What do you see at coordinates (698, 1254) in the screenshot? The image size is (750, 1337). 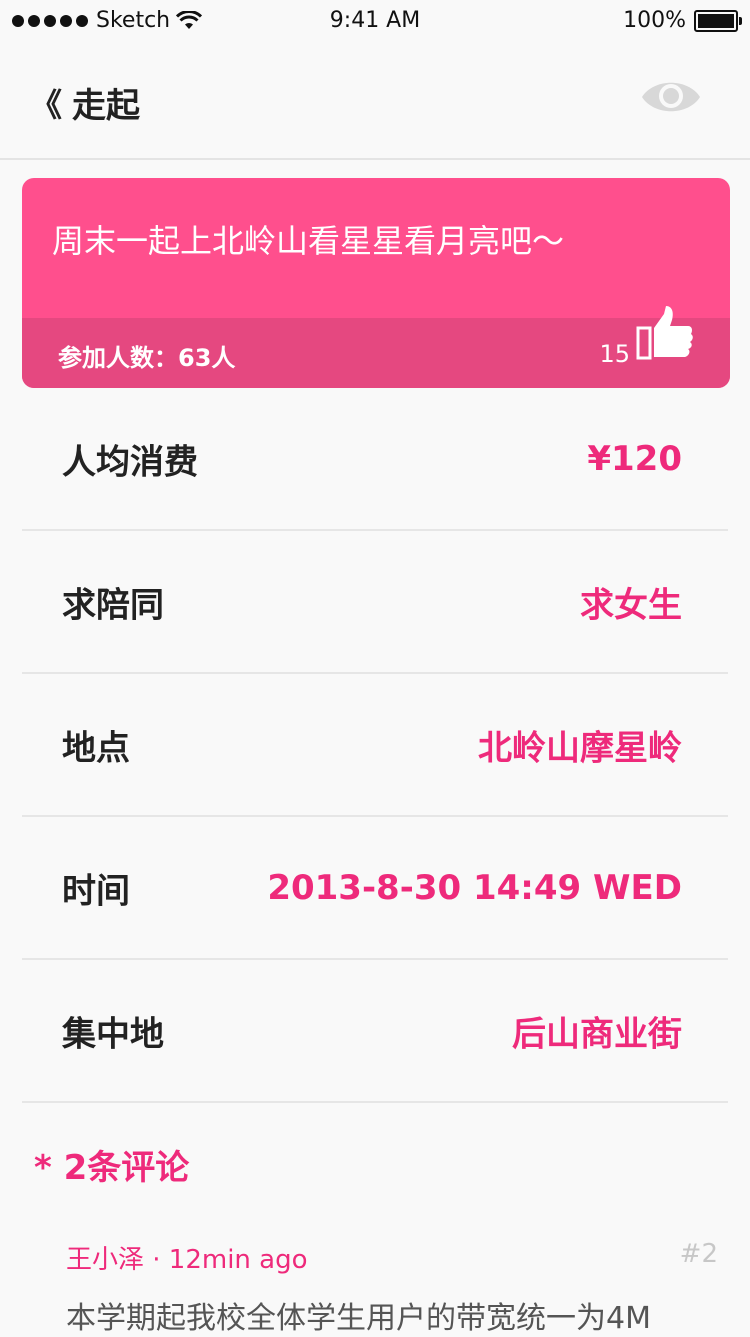 I see `comment-number: #2` at bounding box center [698, 1254].